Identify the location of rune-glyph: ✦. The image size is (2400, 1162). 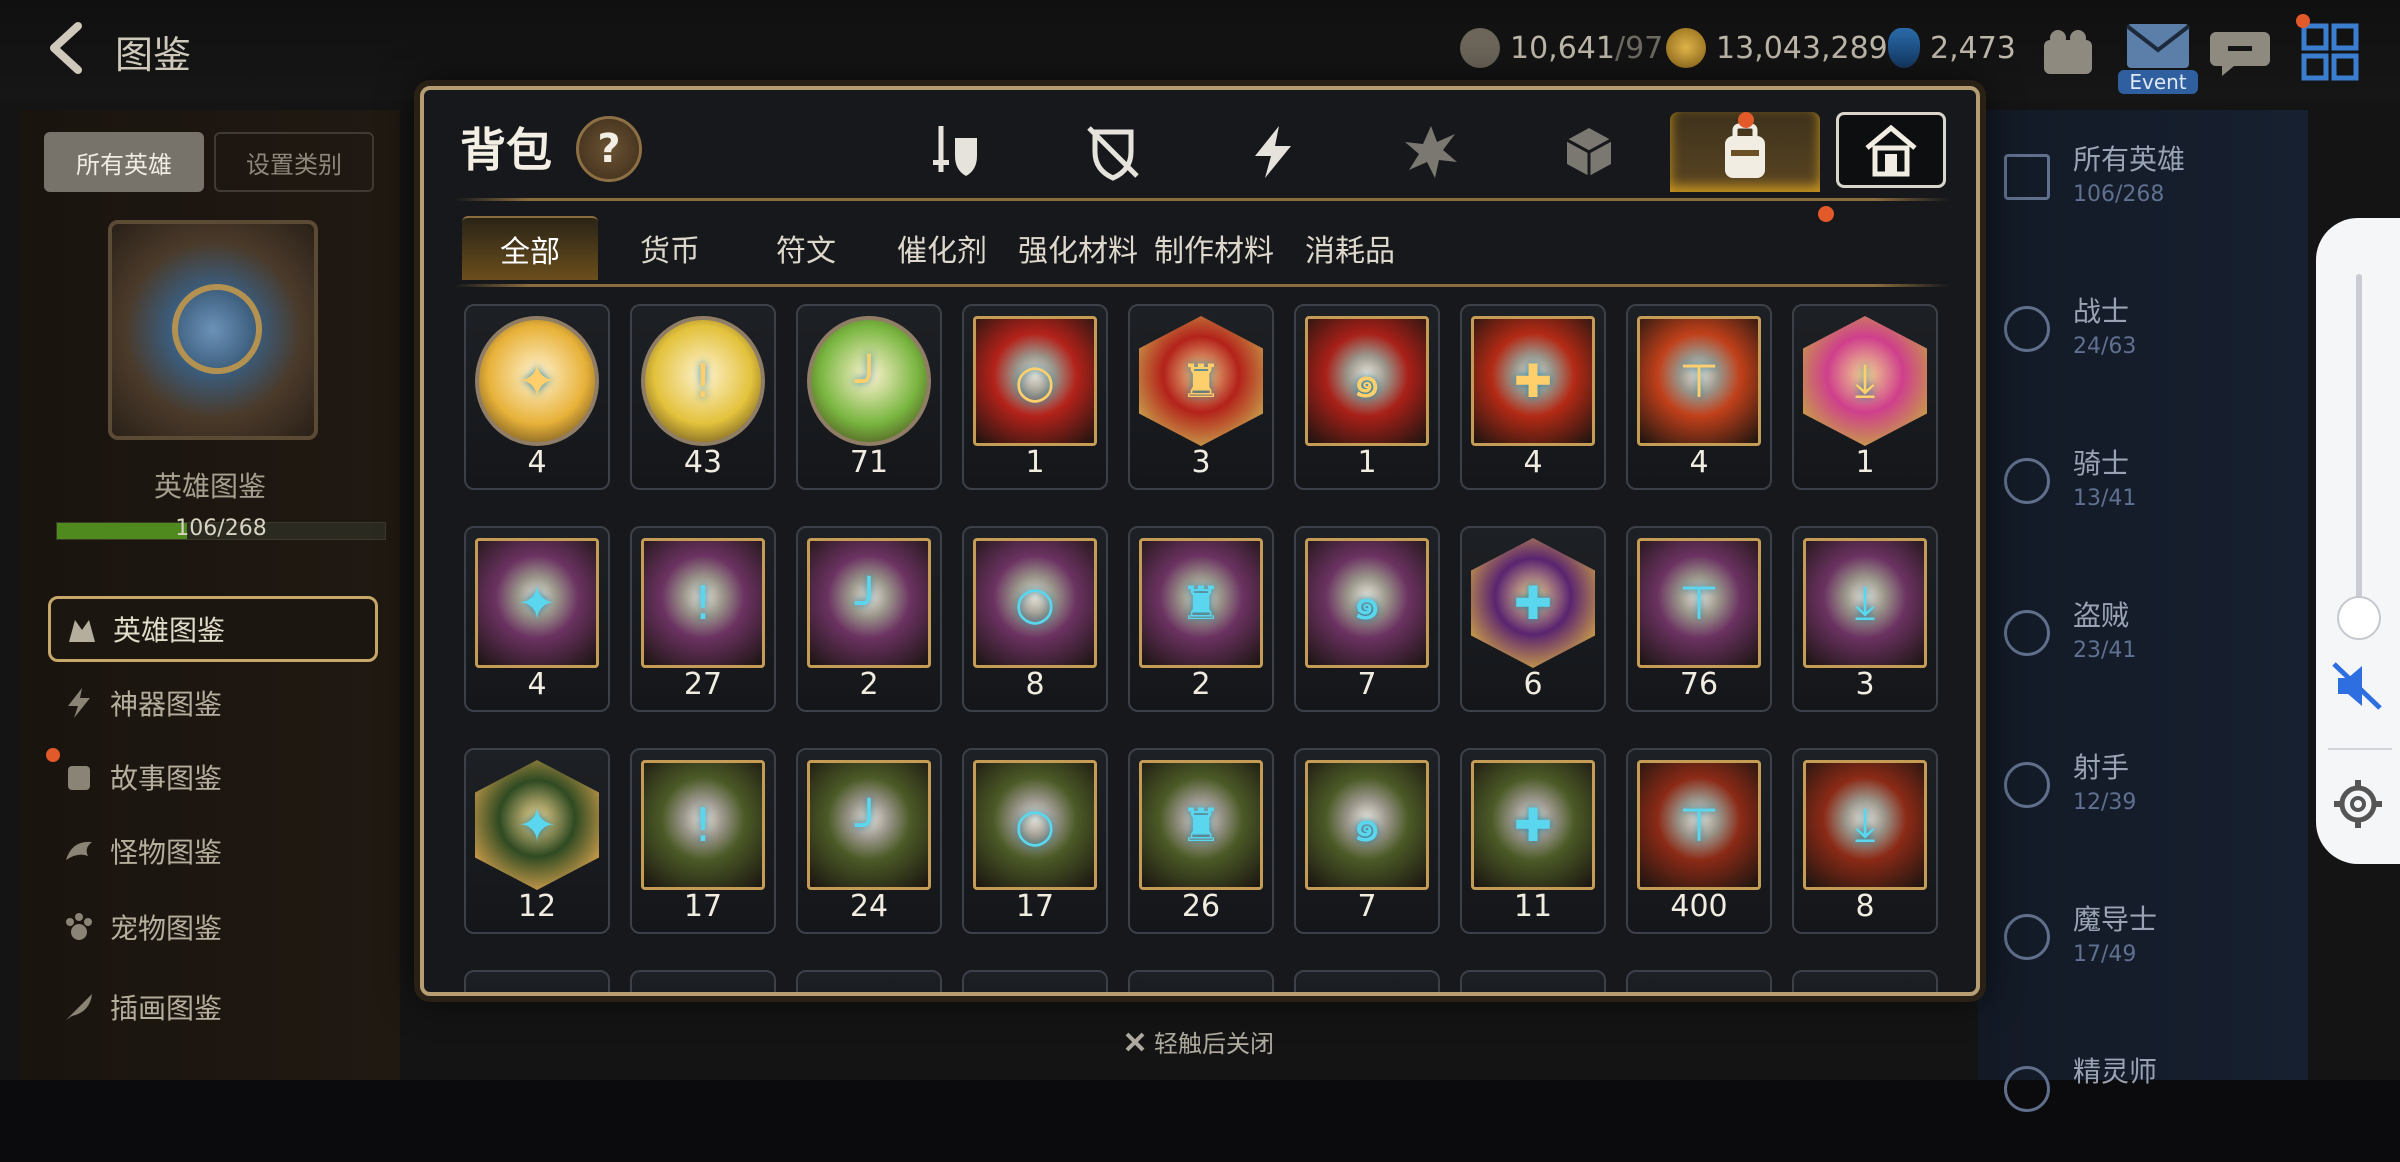
(537, 381).